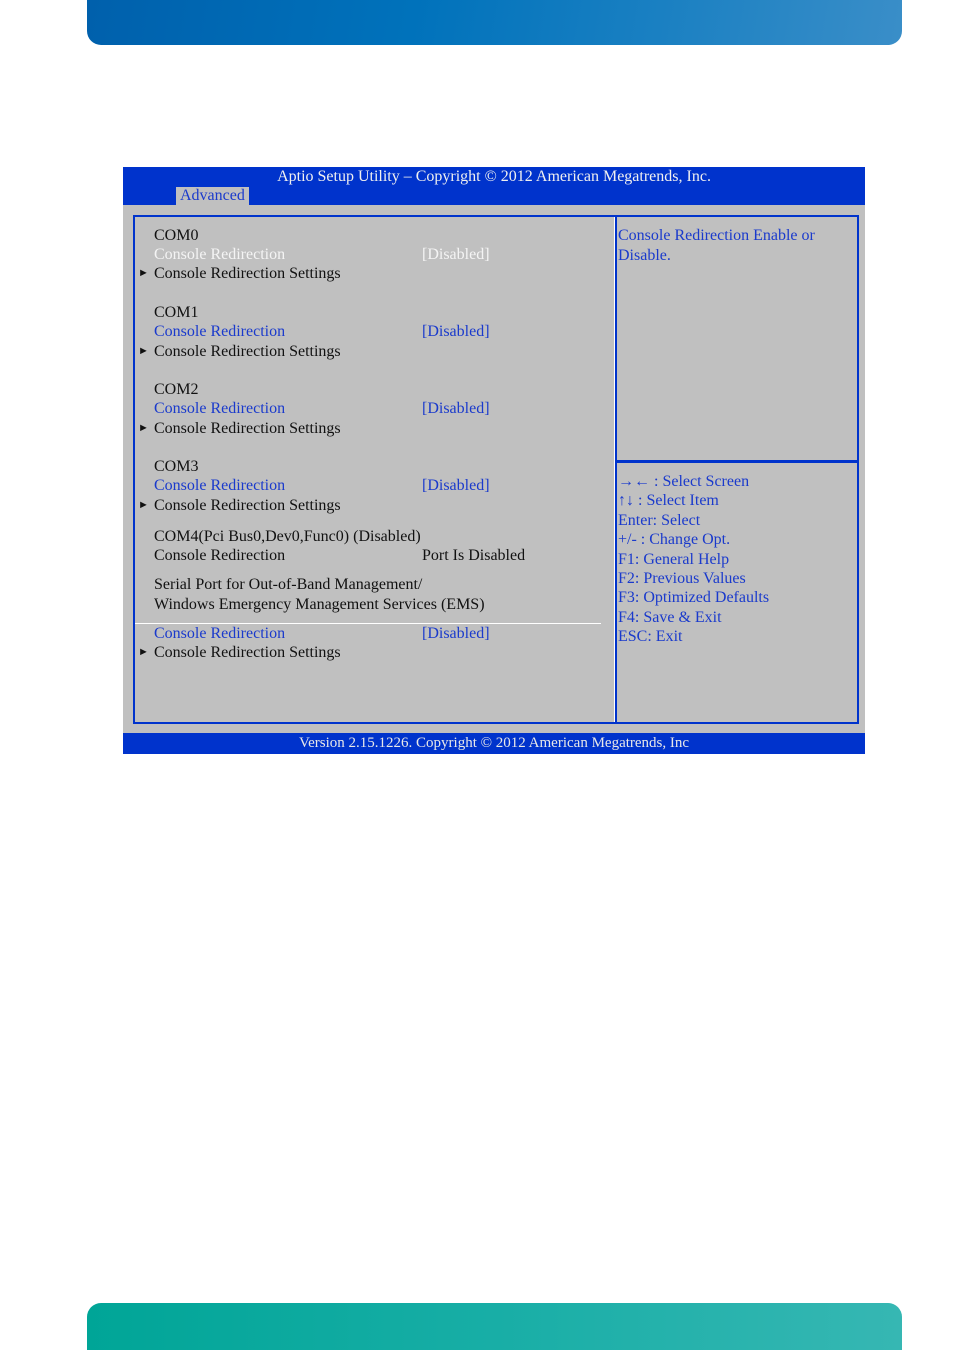 The height and width of the screenshot is (1350, 954). I want to click on key-change-opt: +/- : Change Opt., so click(674, 540).